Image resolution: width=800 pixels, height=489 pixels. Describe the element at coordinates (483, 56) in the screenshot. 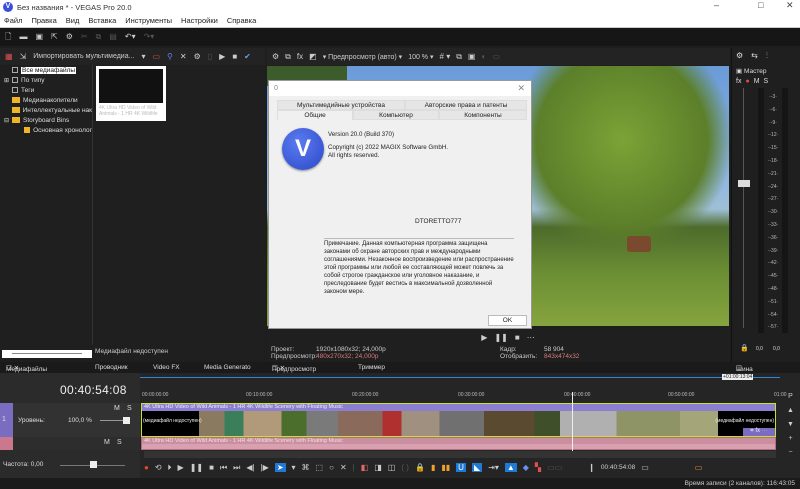

I see `scopes-icon: ◐` at that location.